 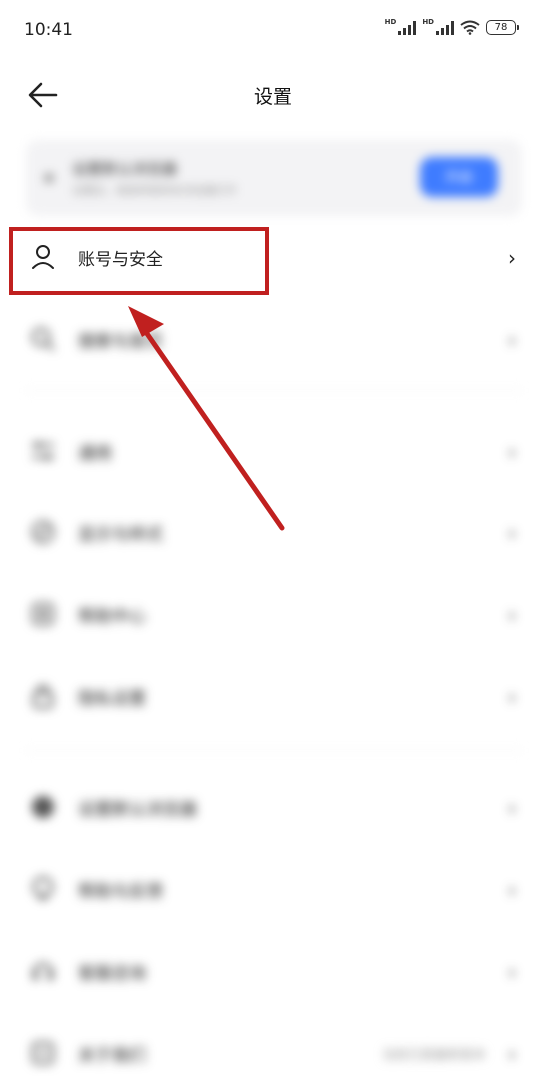 I want to click on banner-title: 设置默认浏览器, so click(x=125, y=169).